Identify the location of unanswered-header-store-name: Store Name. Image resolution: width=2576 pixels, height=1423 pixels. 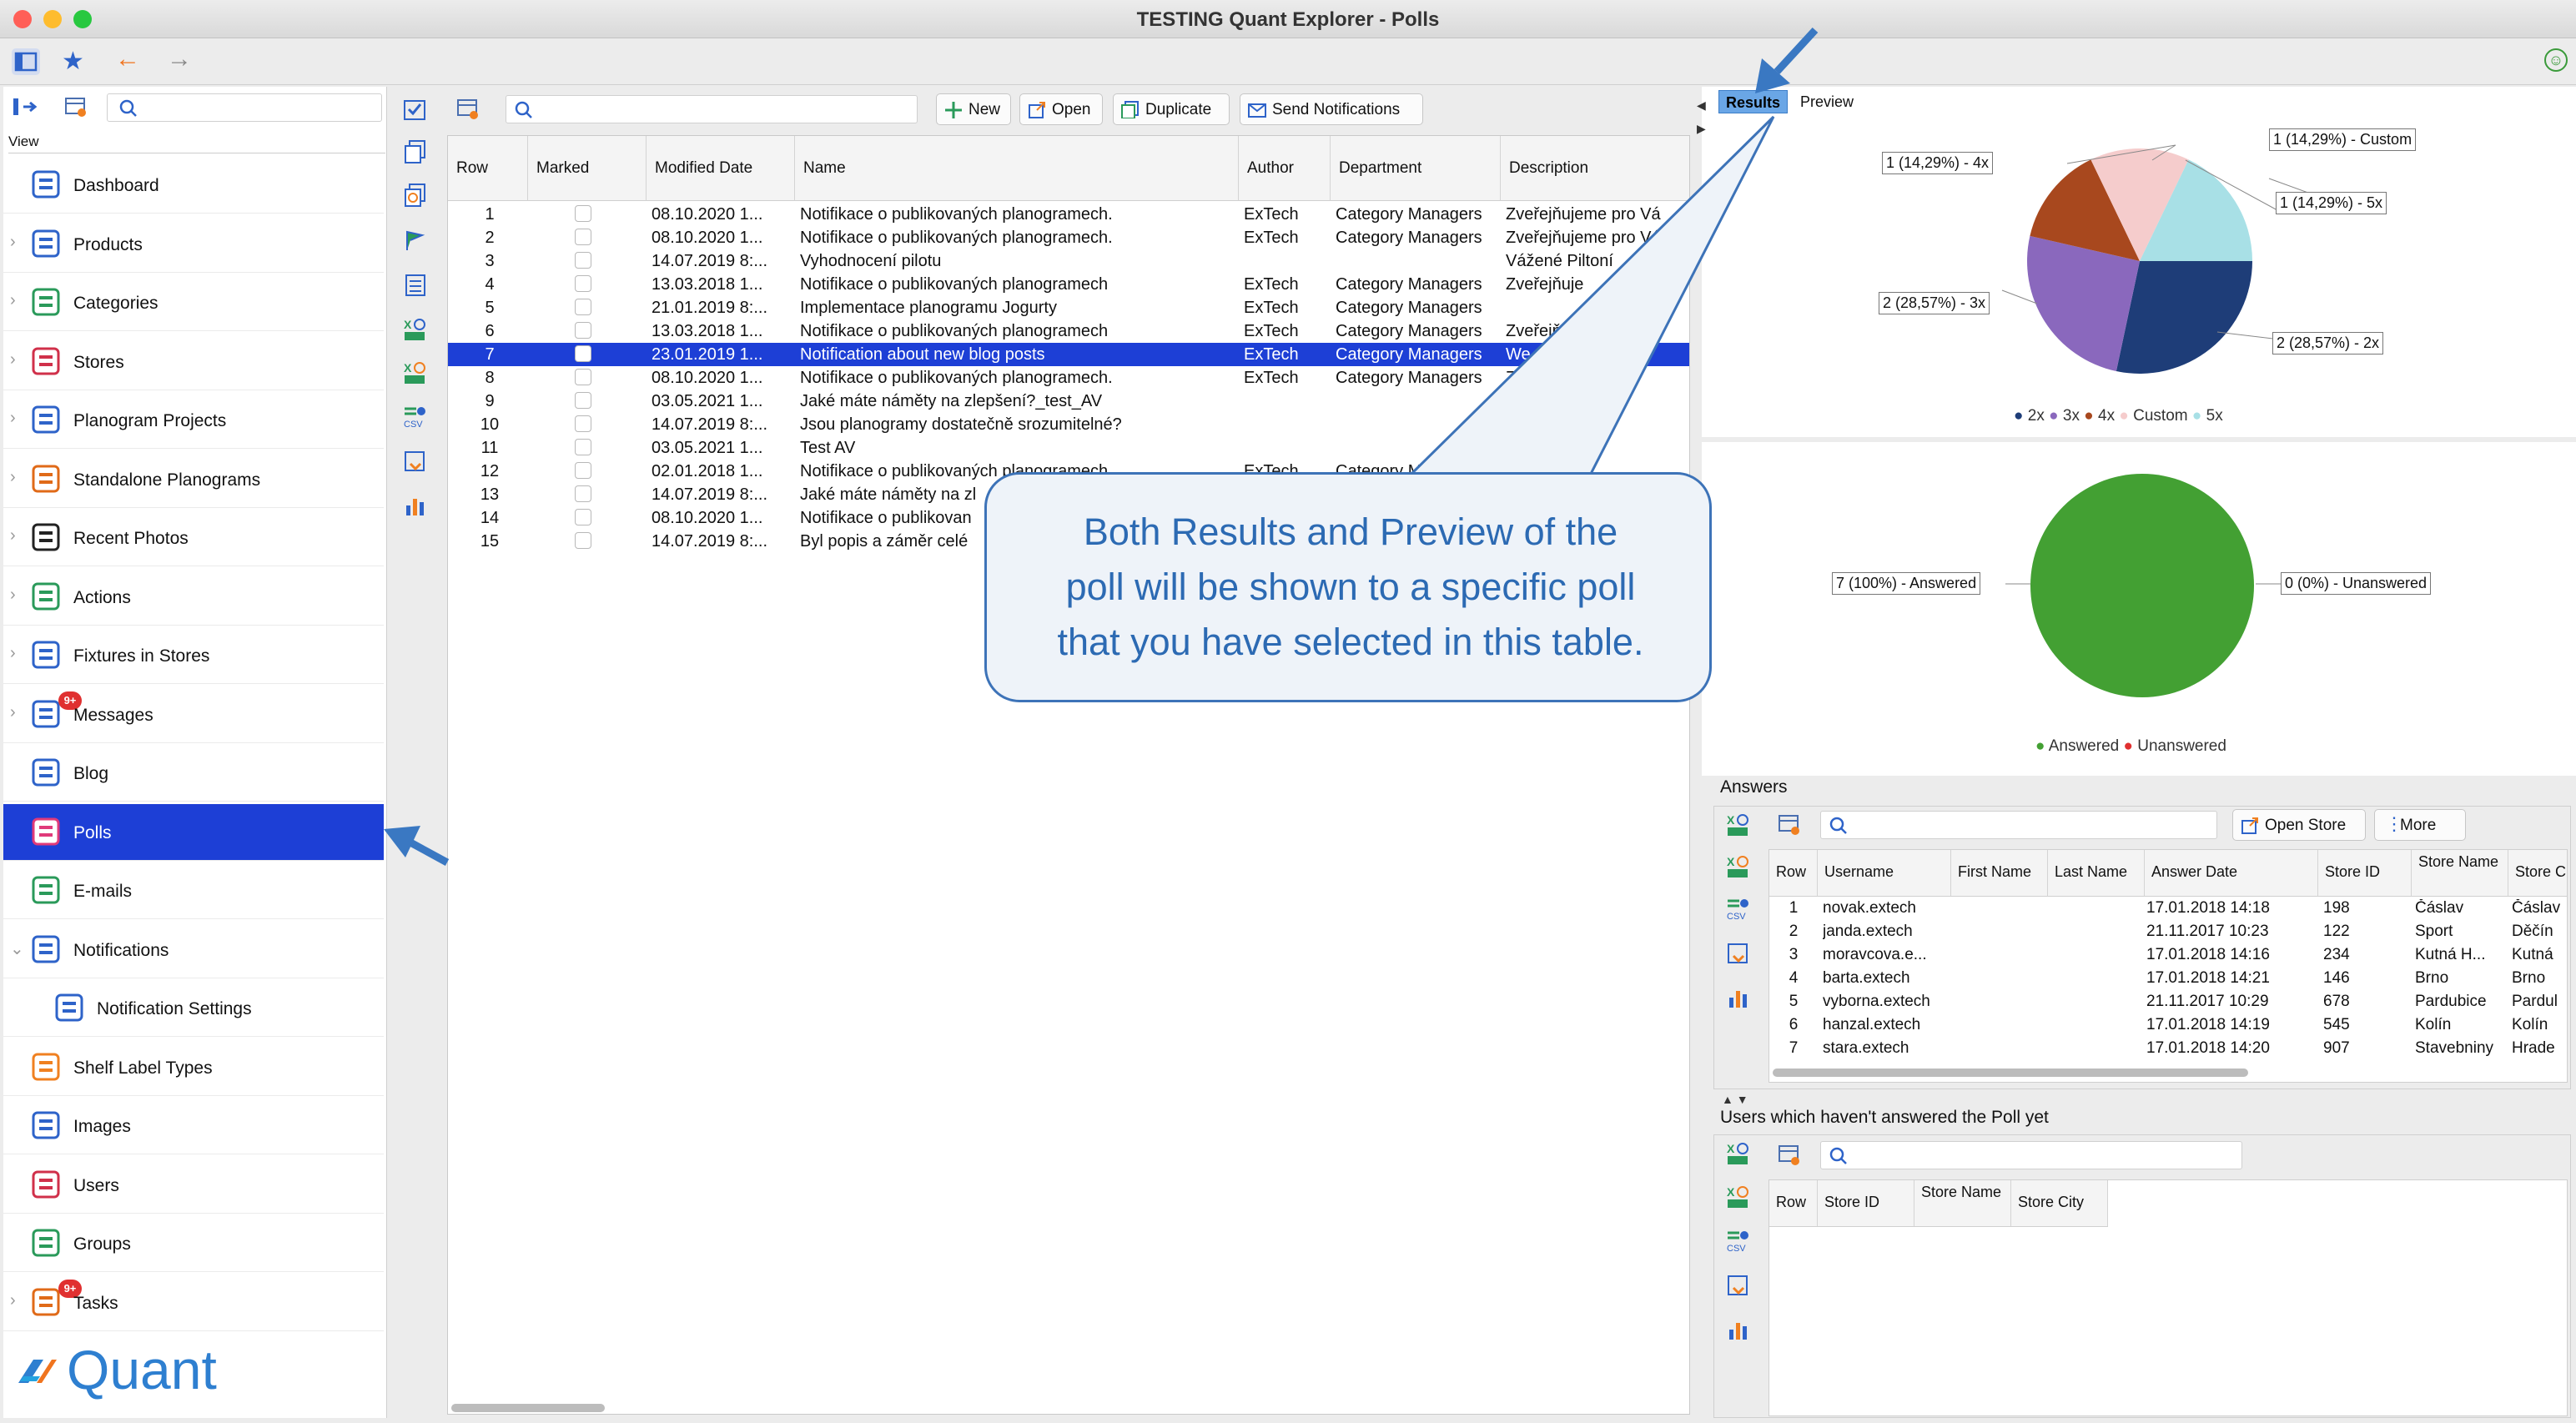
(1962, 1203).